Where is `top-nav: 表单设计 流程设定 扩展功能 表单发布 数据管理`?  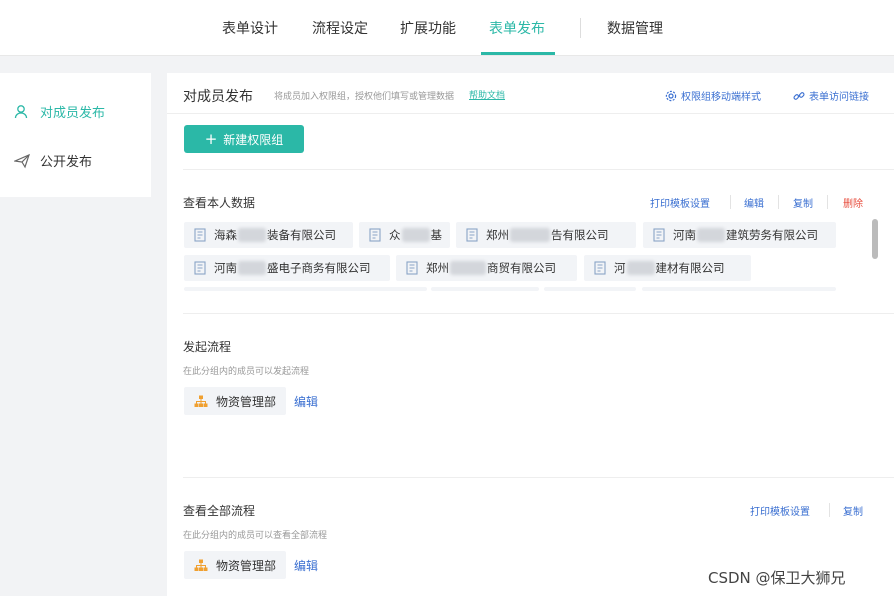
top-nav: 表单设计 流程设定 扩展功能 表单发布 数据管理 is located at coordinates (447, 28).